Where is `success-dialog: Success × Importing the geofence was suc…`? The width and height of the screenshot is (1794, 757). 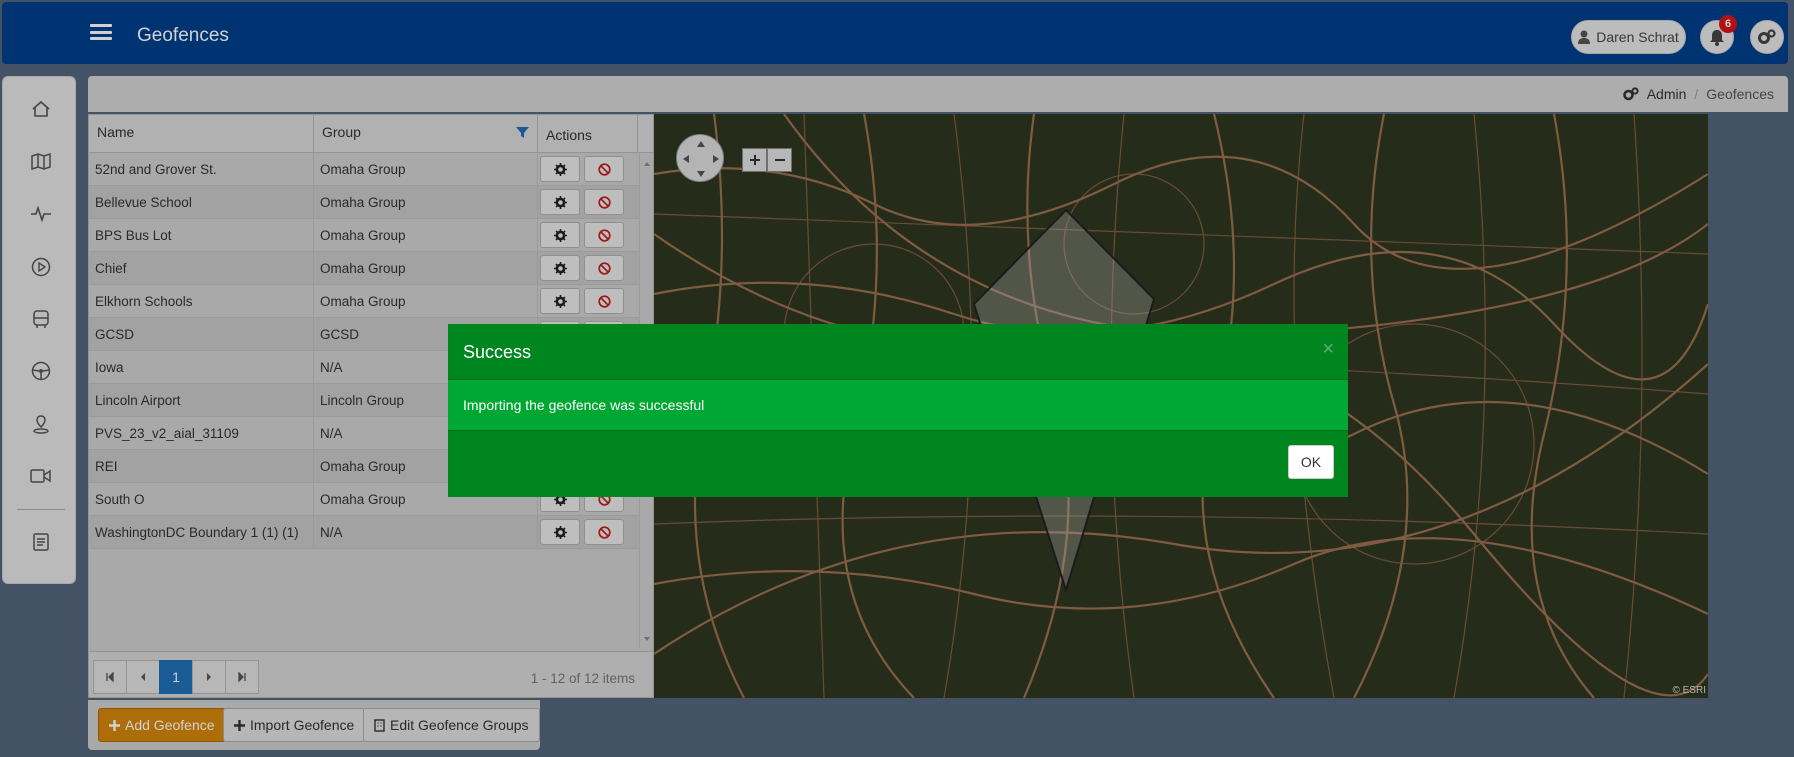
success-dialog: Success × Importing the geofence was suc… is located at coordinates (898, 410).